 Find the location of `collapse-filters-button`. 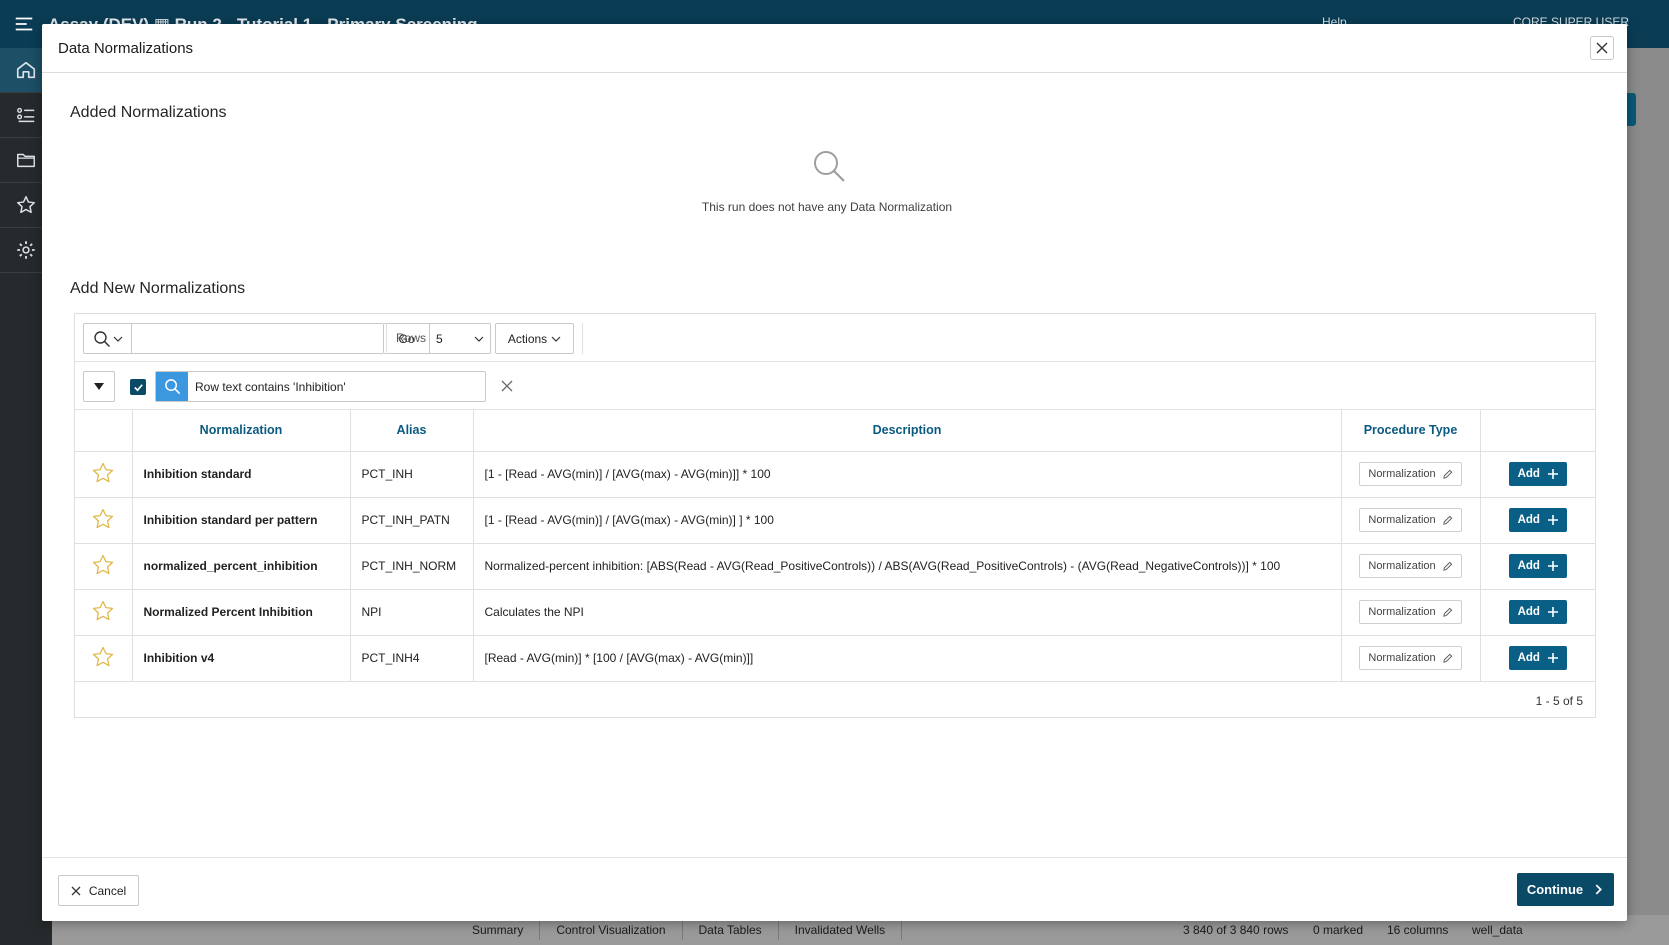

collapse-filters-button is located at coordinates (99, 386).